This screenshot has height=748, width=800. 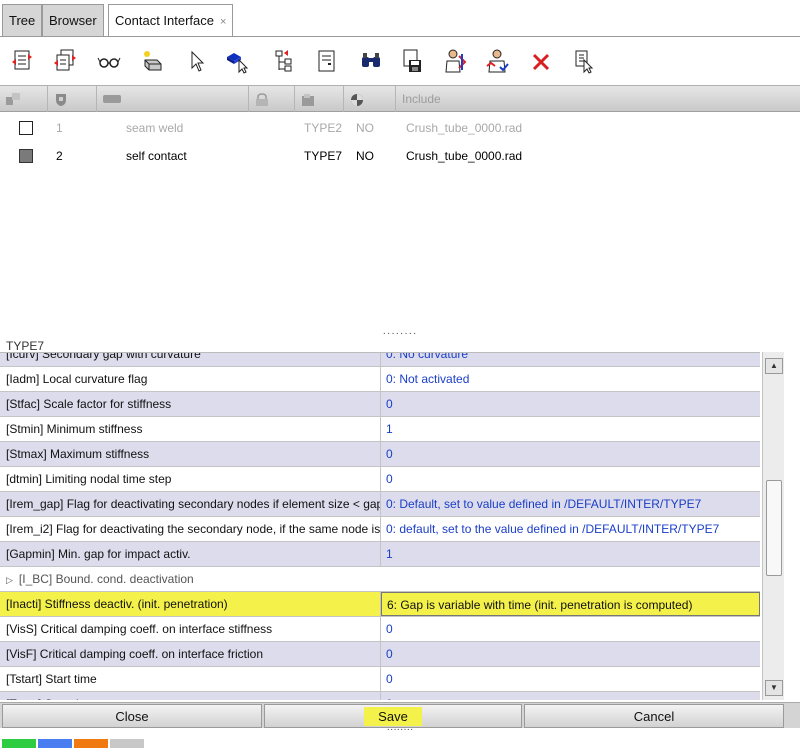 What do you see at coordinates (284, 61) in the screenshot?
I see `hierarchy-icon` at bounding box center [284, 61].